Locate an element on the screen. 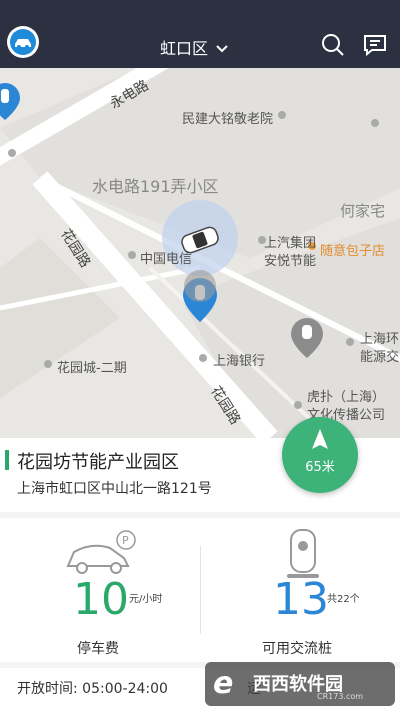  chevron-down-icon is located at coordinates (222, 48).